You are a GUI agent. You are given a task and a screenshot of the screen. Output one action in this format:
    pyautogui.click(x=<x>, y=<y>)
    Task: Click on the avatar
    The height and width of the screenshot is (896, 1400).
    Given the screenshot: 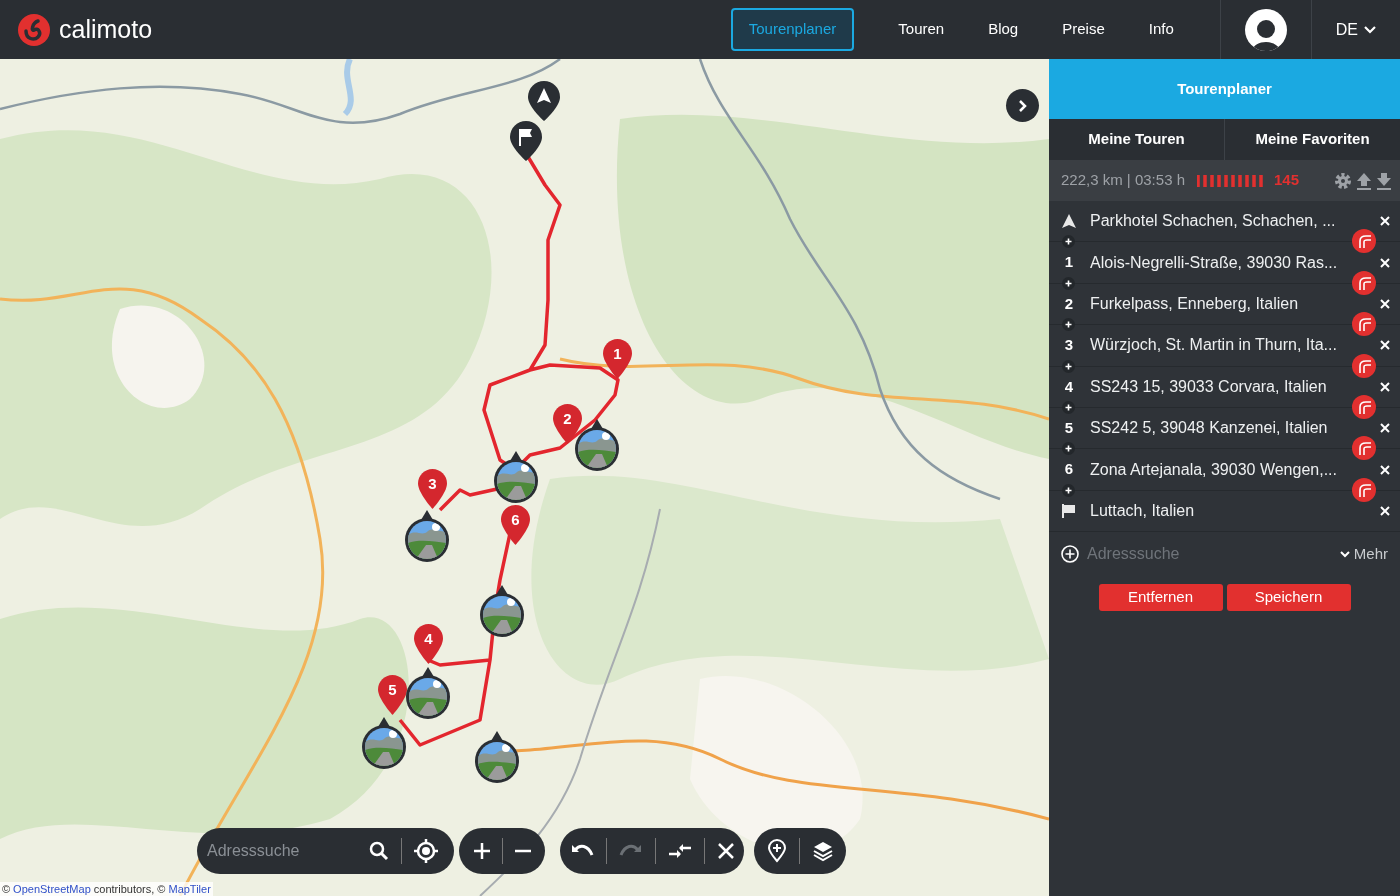 What is the action you would take?
    pyautogui.click(x=1265, y=29)
    